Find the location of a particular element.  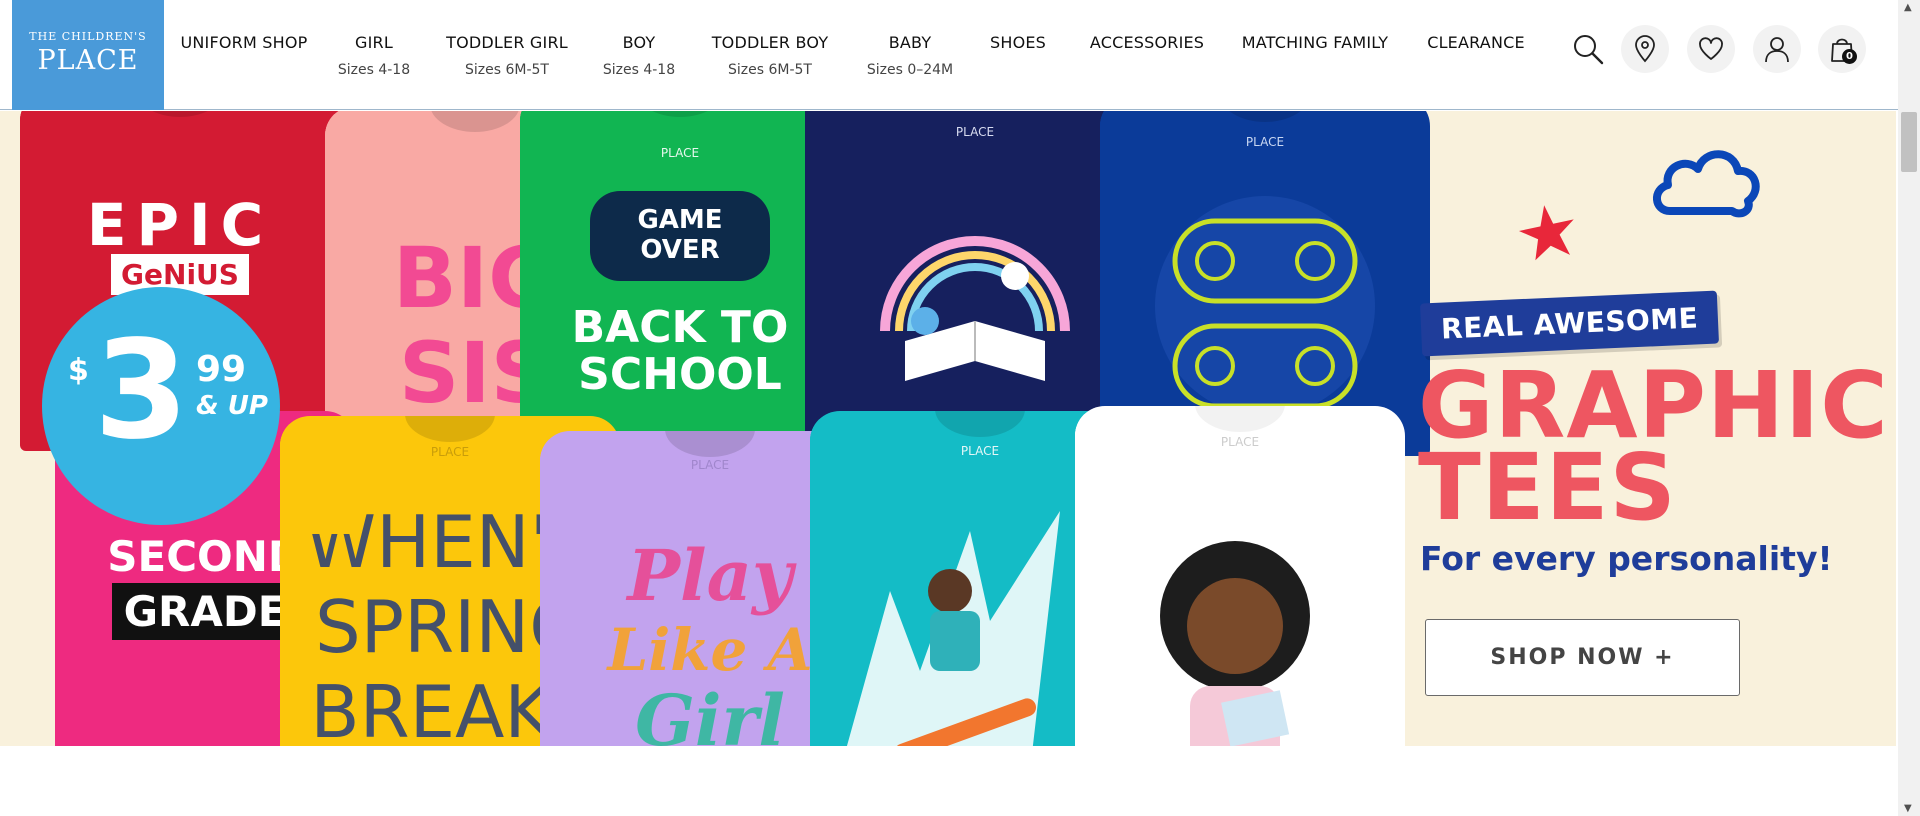

search-icon is located at coordinates (1589, 50).